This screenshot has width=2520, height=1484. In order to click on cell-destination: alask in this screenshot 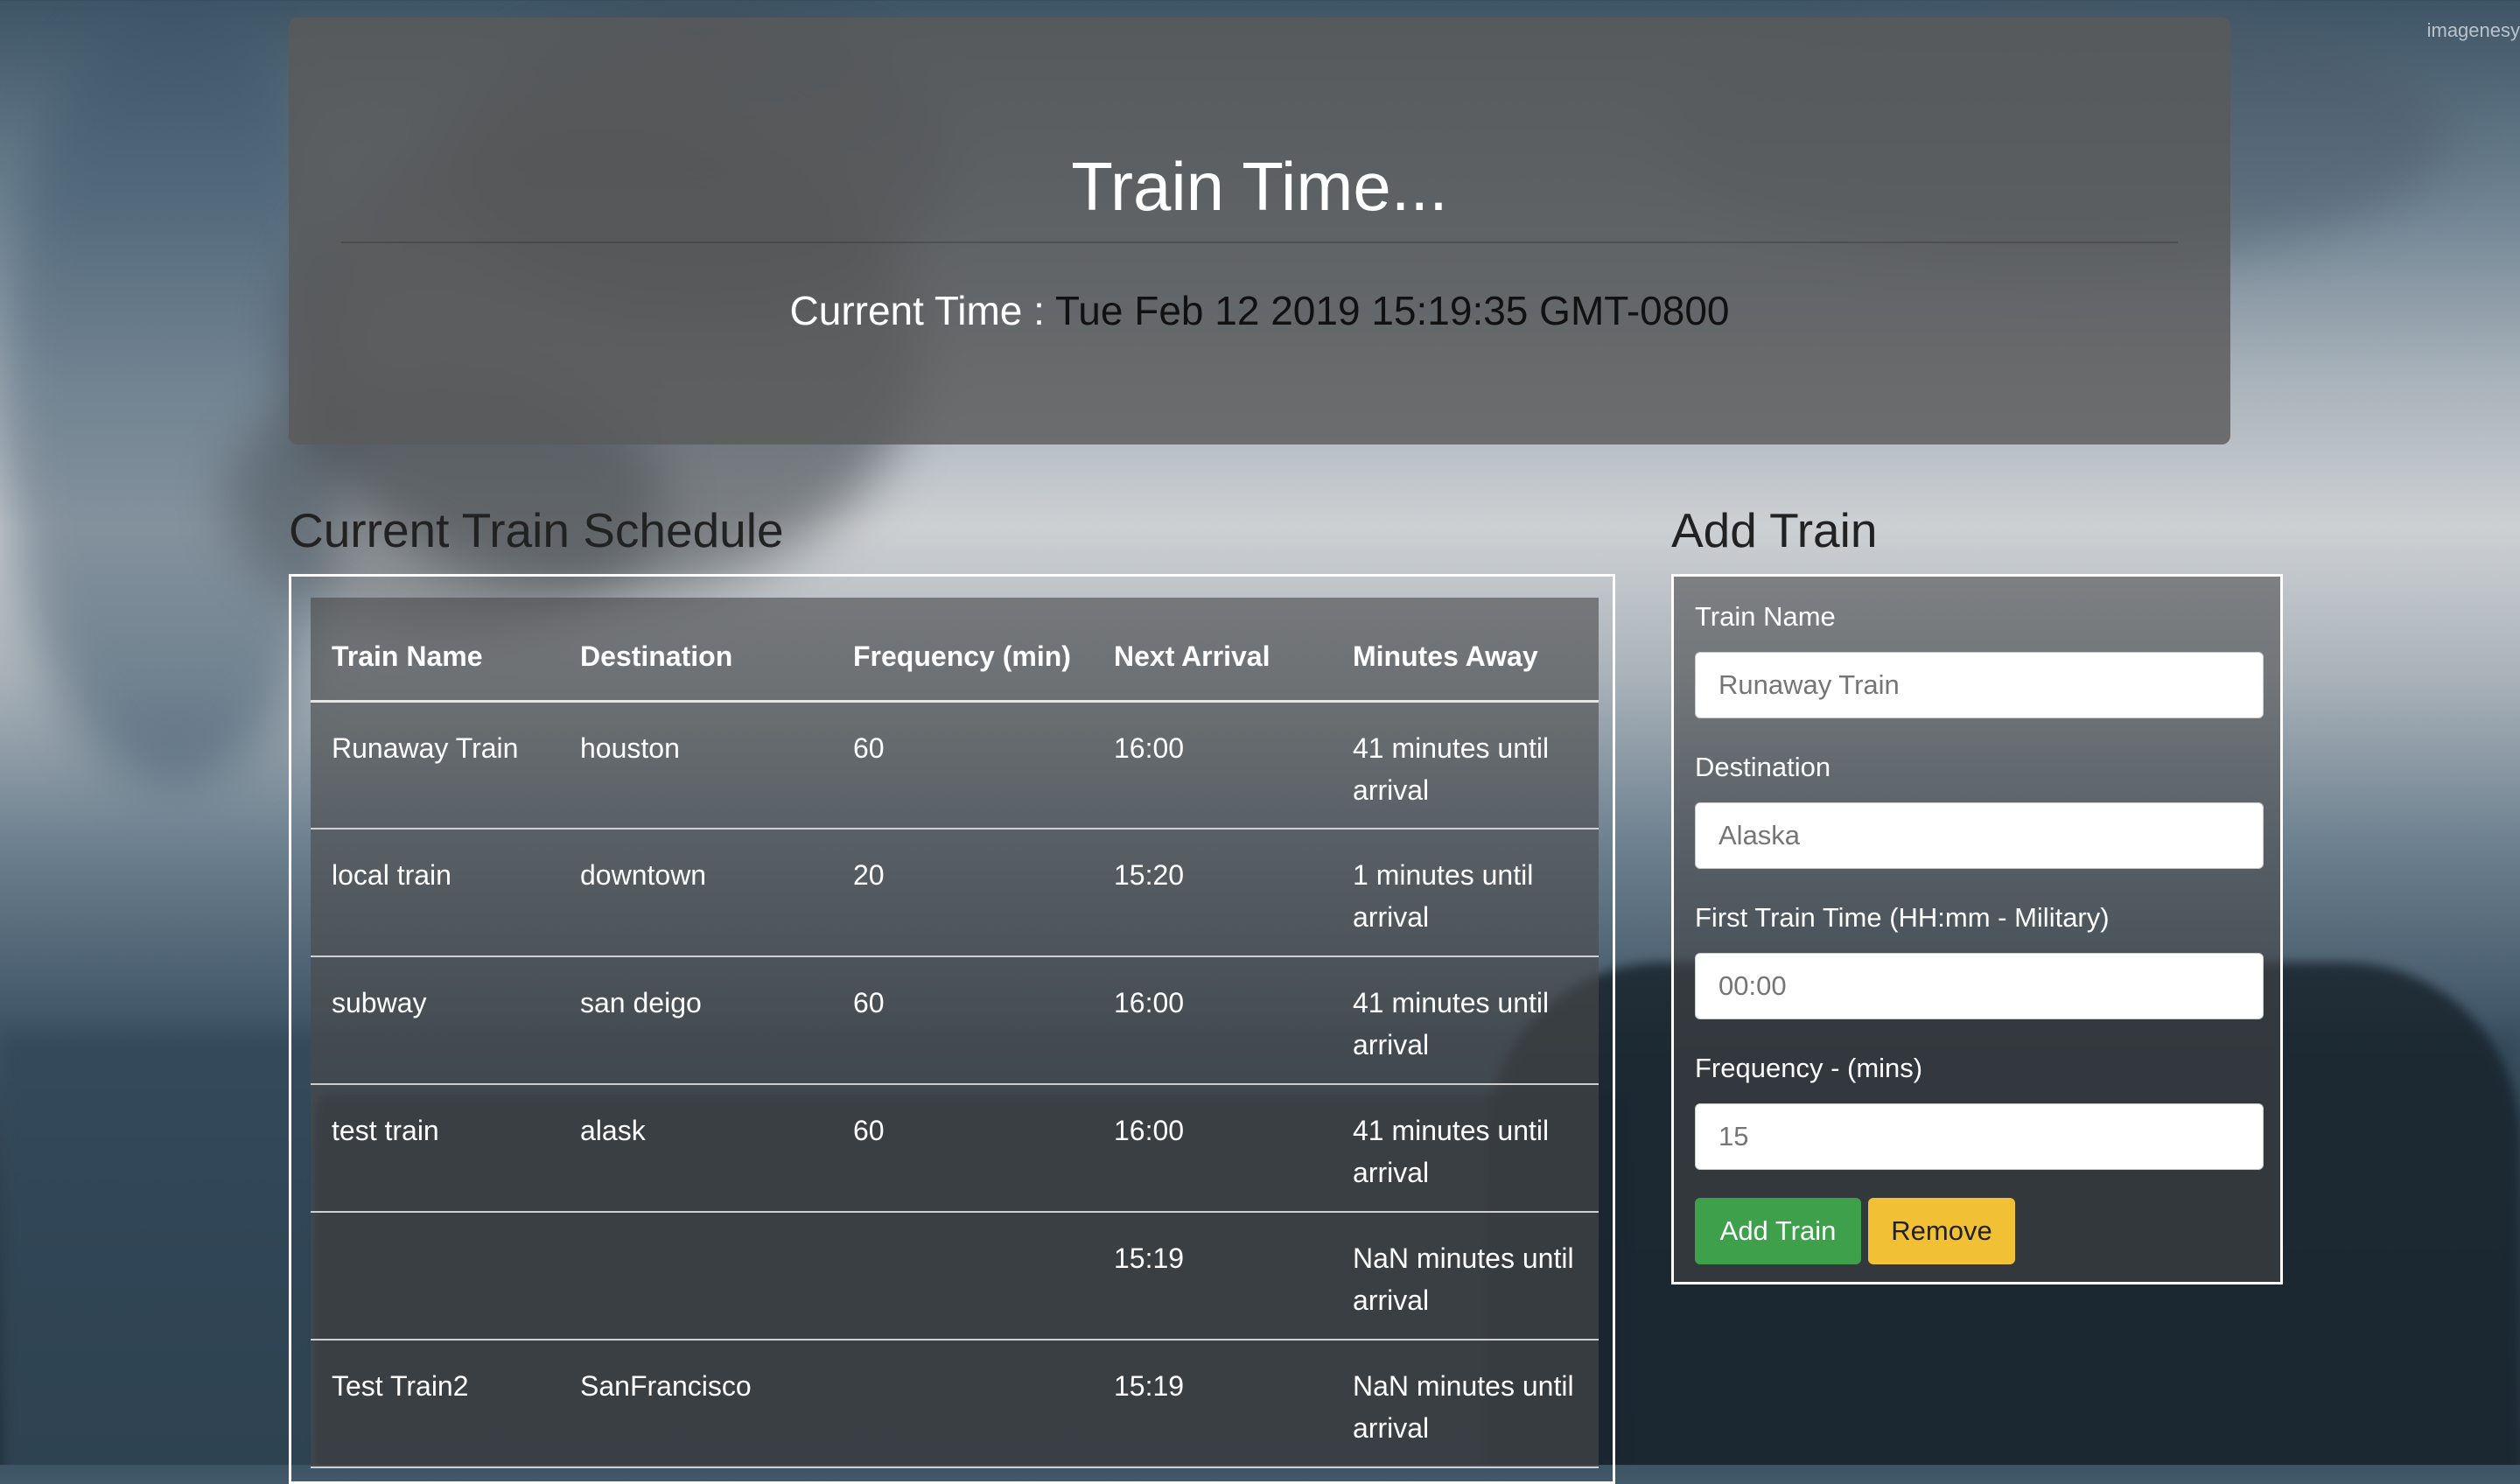, I will do `click(613, 1130)`.